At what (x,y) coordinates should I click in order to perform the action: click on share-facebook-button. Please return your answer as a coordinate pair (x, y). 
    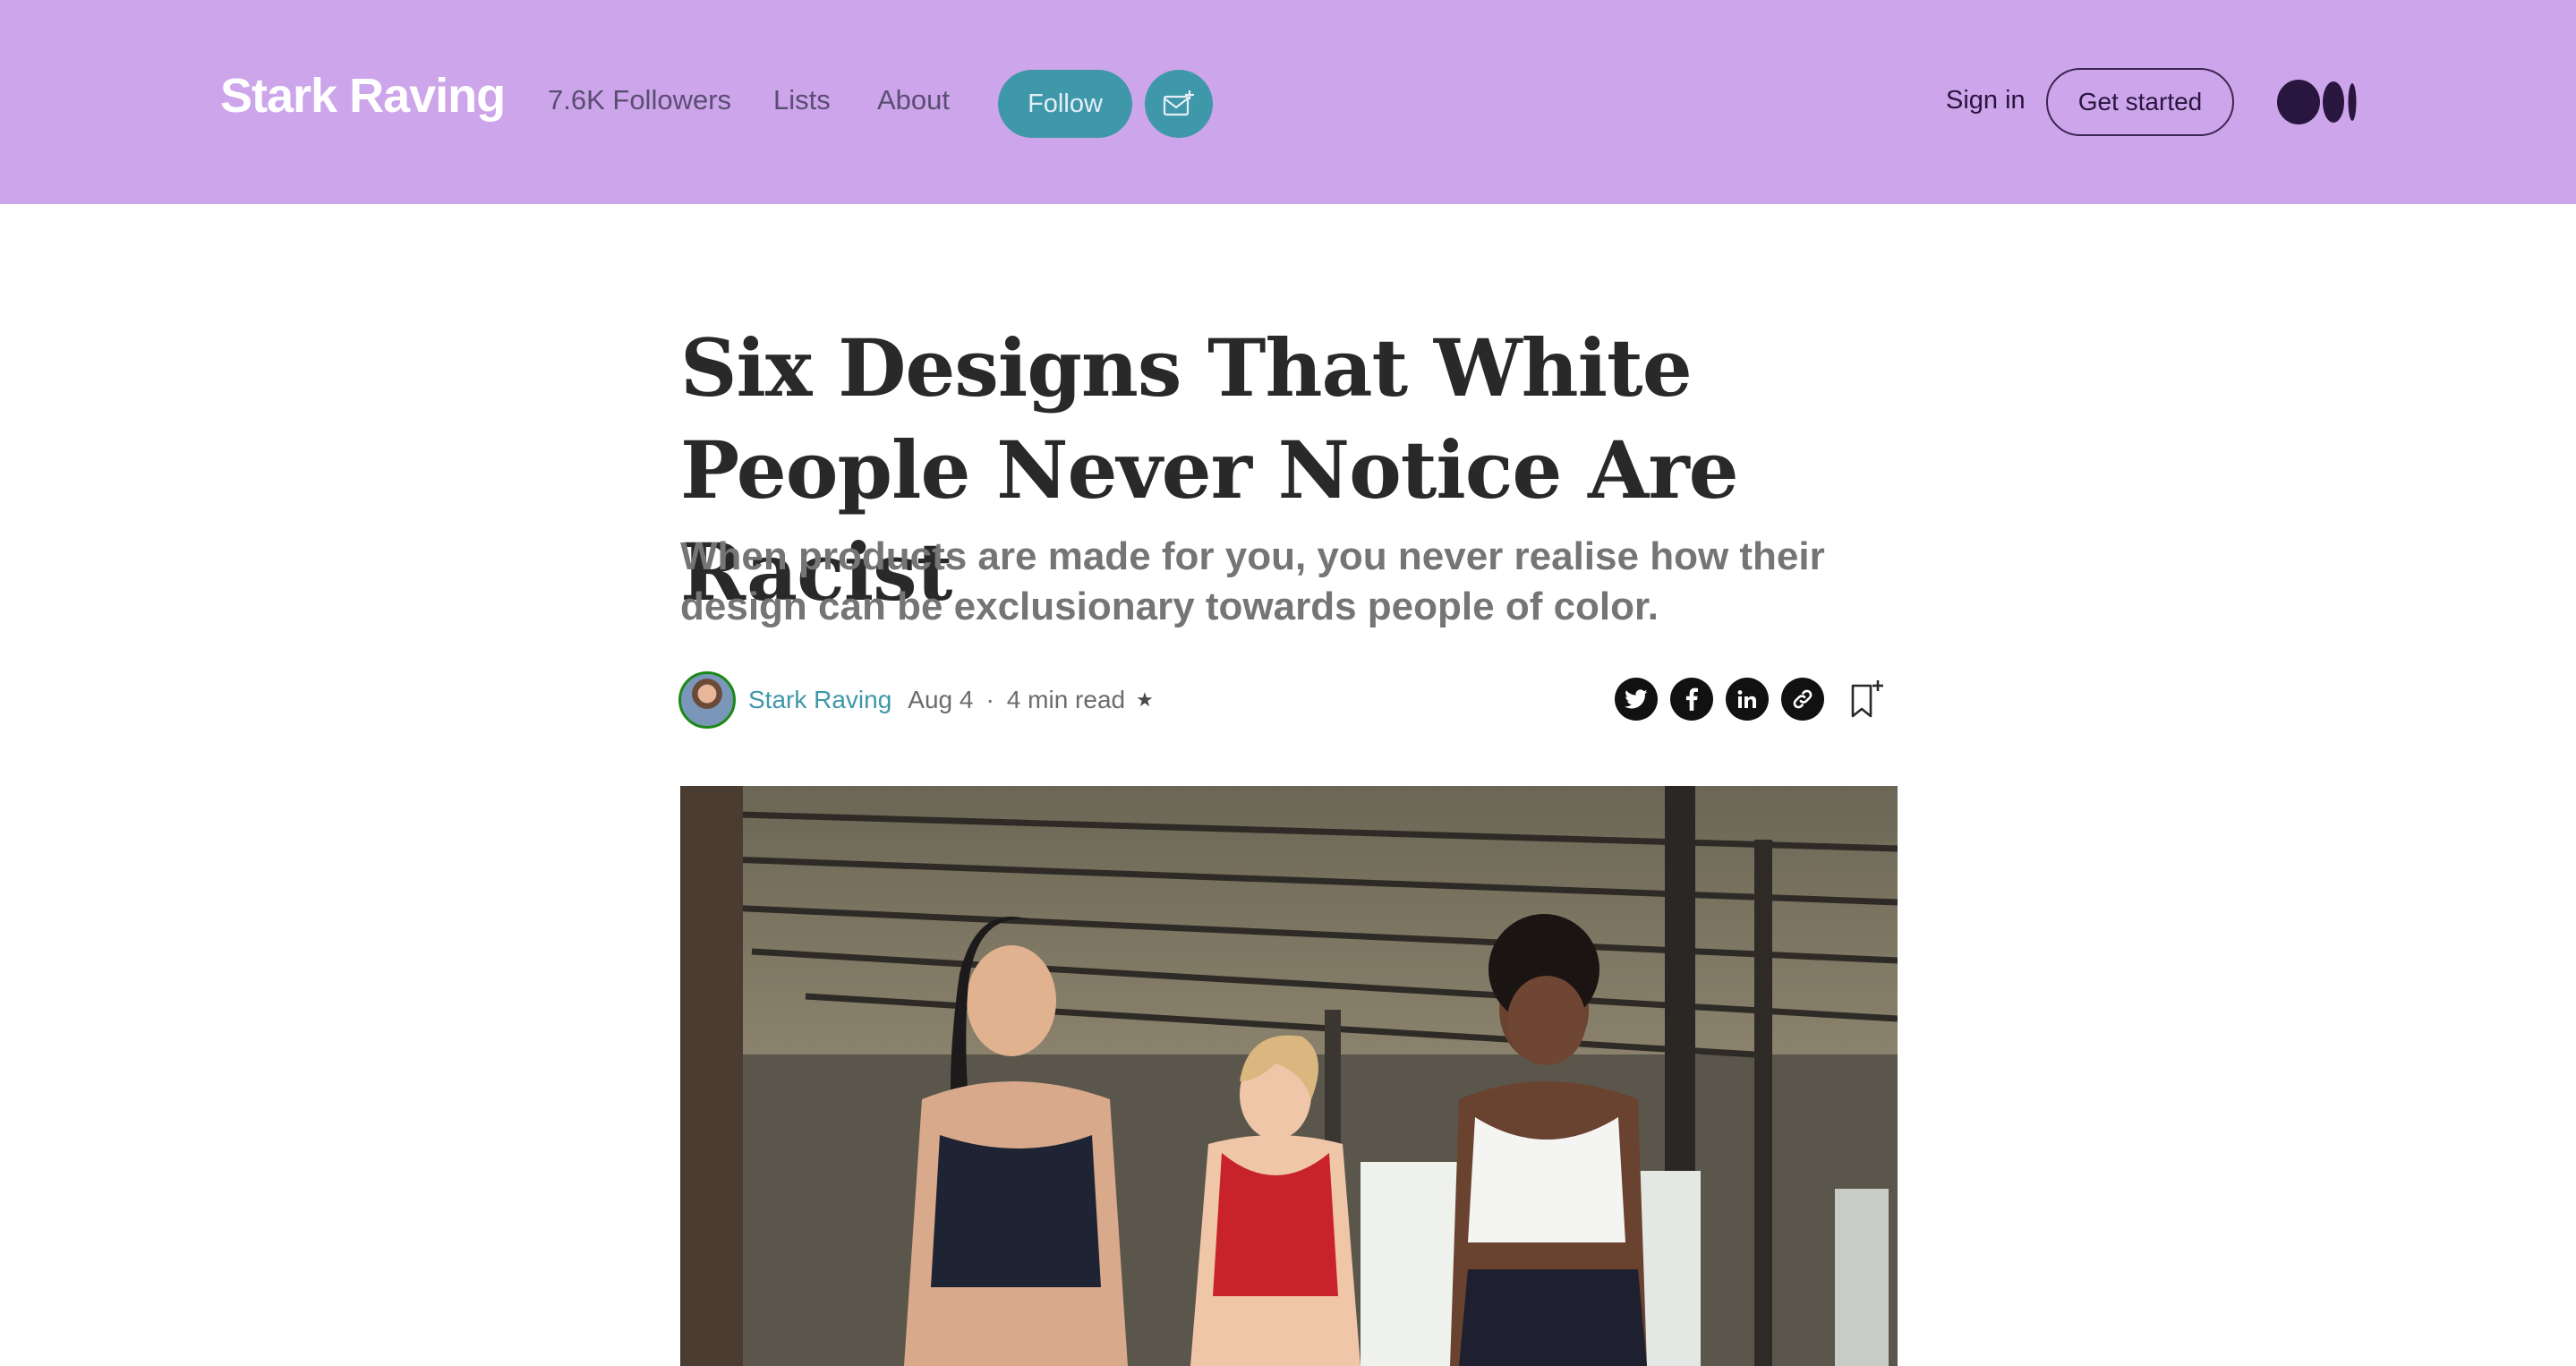
    Looking at the image, I should click on (1691, 699).